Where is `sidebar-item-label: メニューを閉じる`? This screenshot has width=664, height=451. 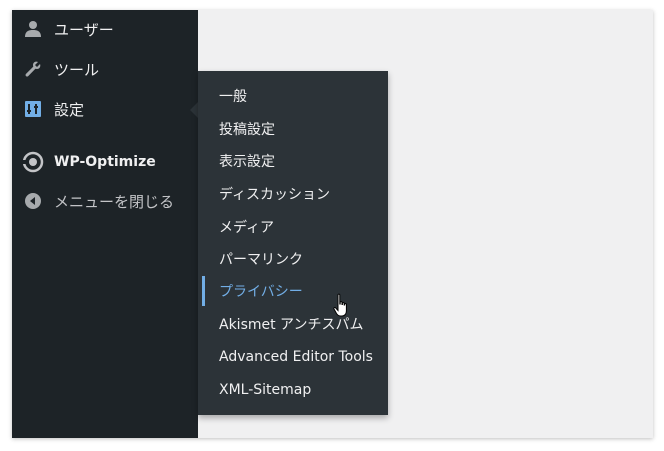 sidebar-item-label: メニューを閉じる is located at coordinates (114, 201).